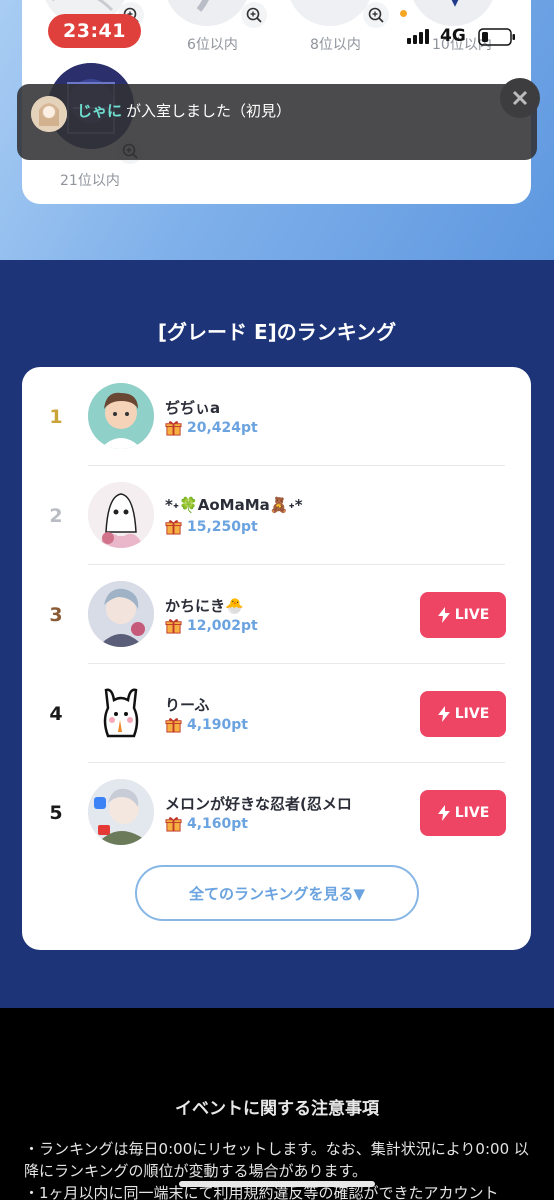  Describe the element at coordinates (56, 416) in the screenshot. I see `rank-number: 1` at that location.